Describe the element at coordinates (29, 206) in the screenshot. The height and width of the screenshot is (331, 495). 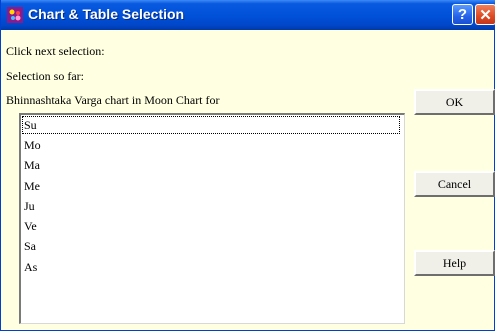
I see `list-item: Ju` at that location.